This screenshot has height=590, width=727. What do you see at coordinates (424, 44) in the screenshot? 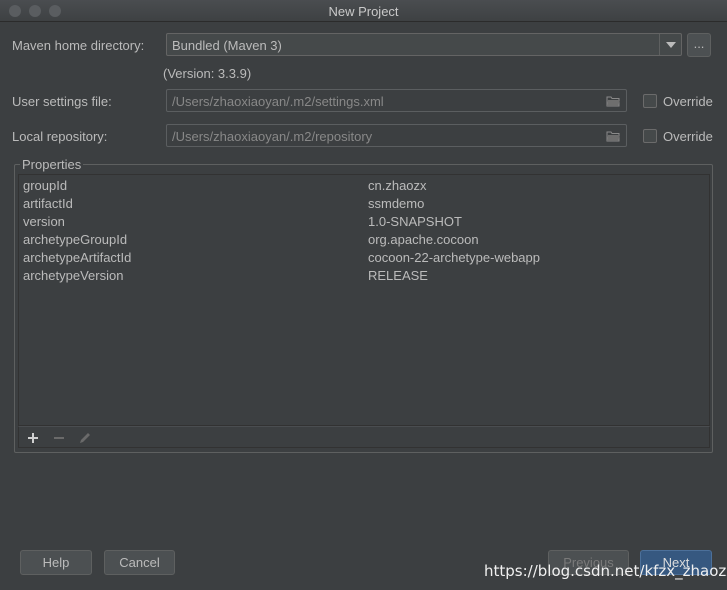
I see `maven-home-combo: Bundled (Maven 3)` at bounding box center [424, 44].